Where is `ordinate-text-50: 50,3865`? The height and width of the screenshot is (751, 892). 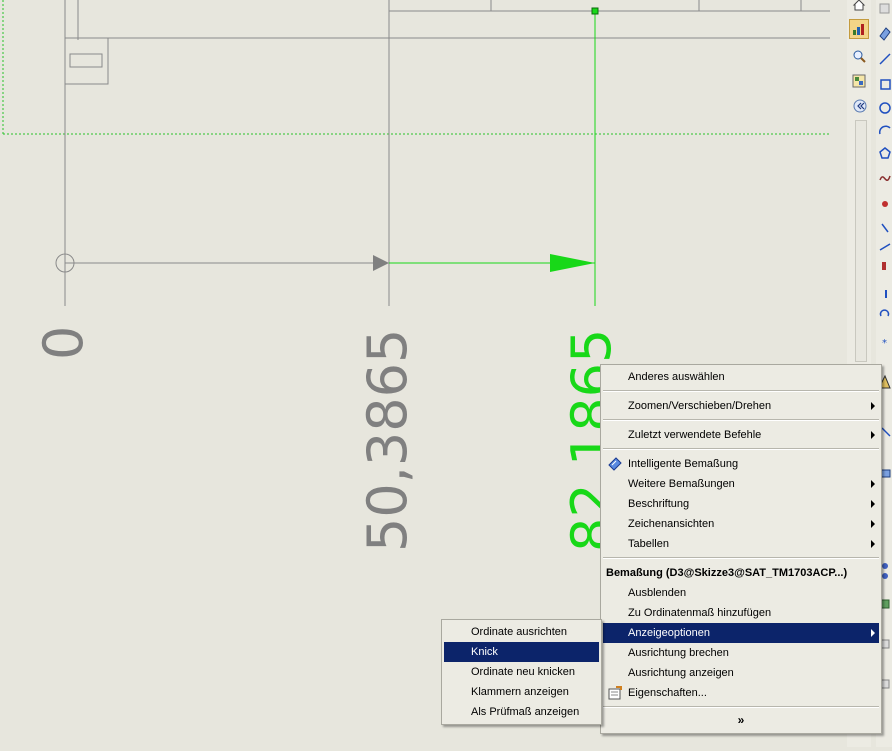
ordinate-text-50: 50,3865 is located at coordinates (387, 440).